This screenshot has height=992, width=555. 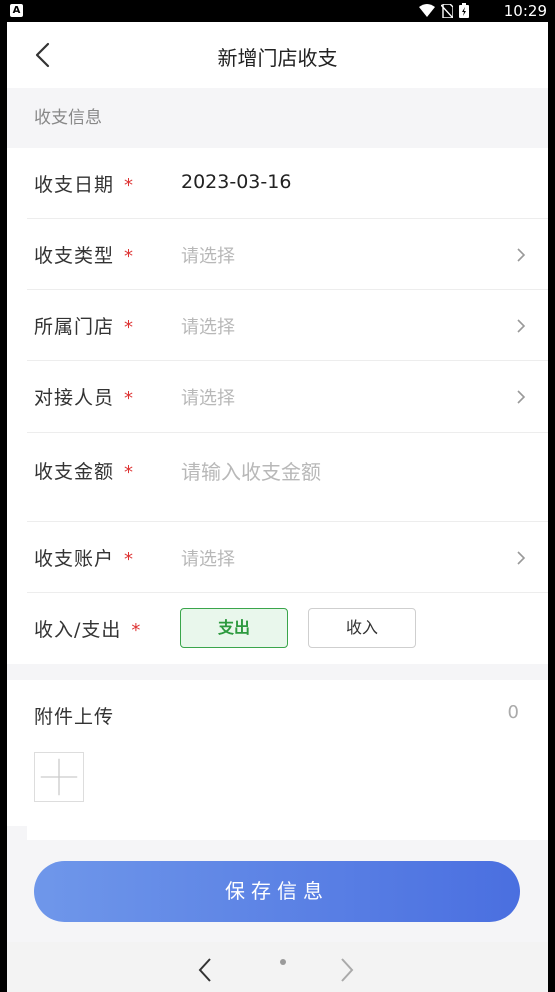 I want to click on header: 新增门店收支, so click(x=277, y=55).